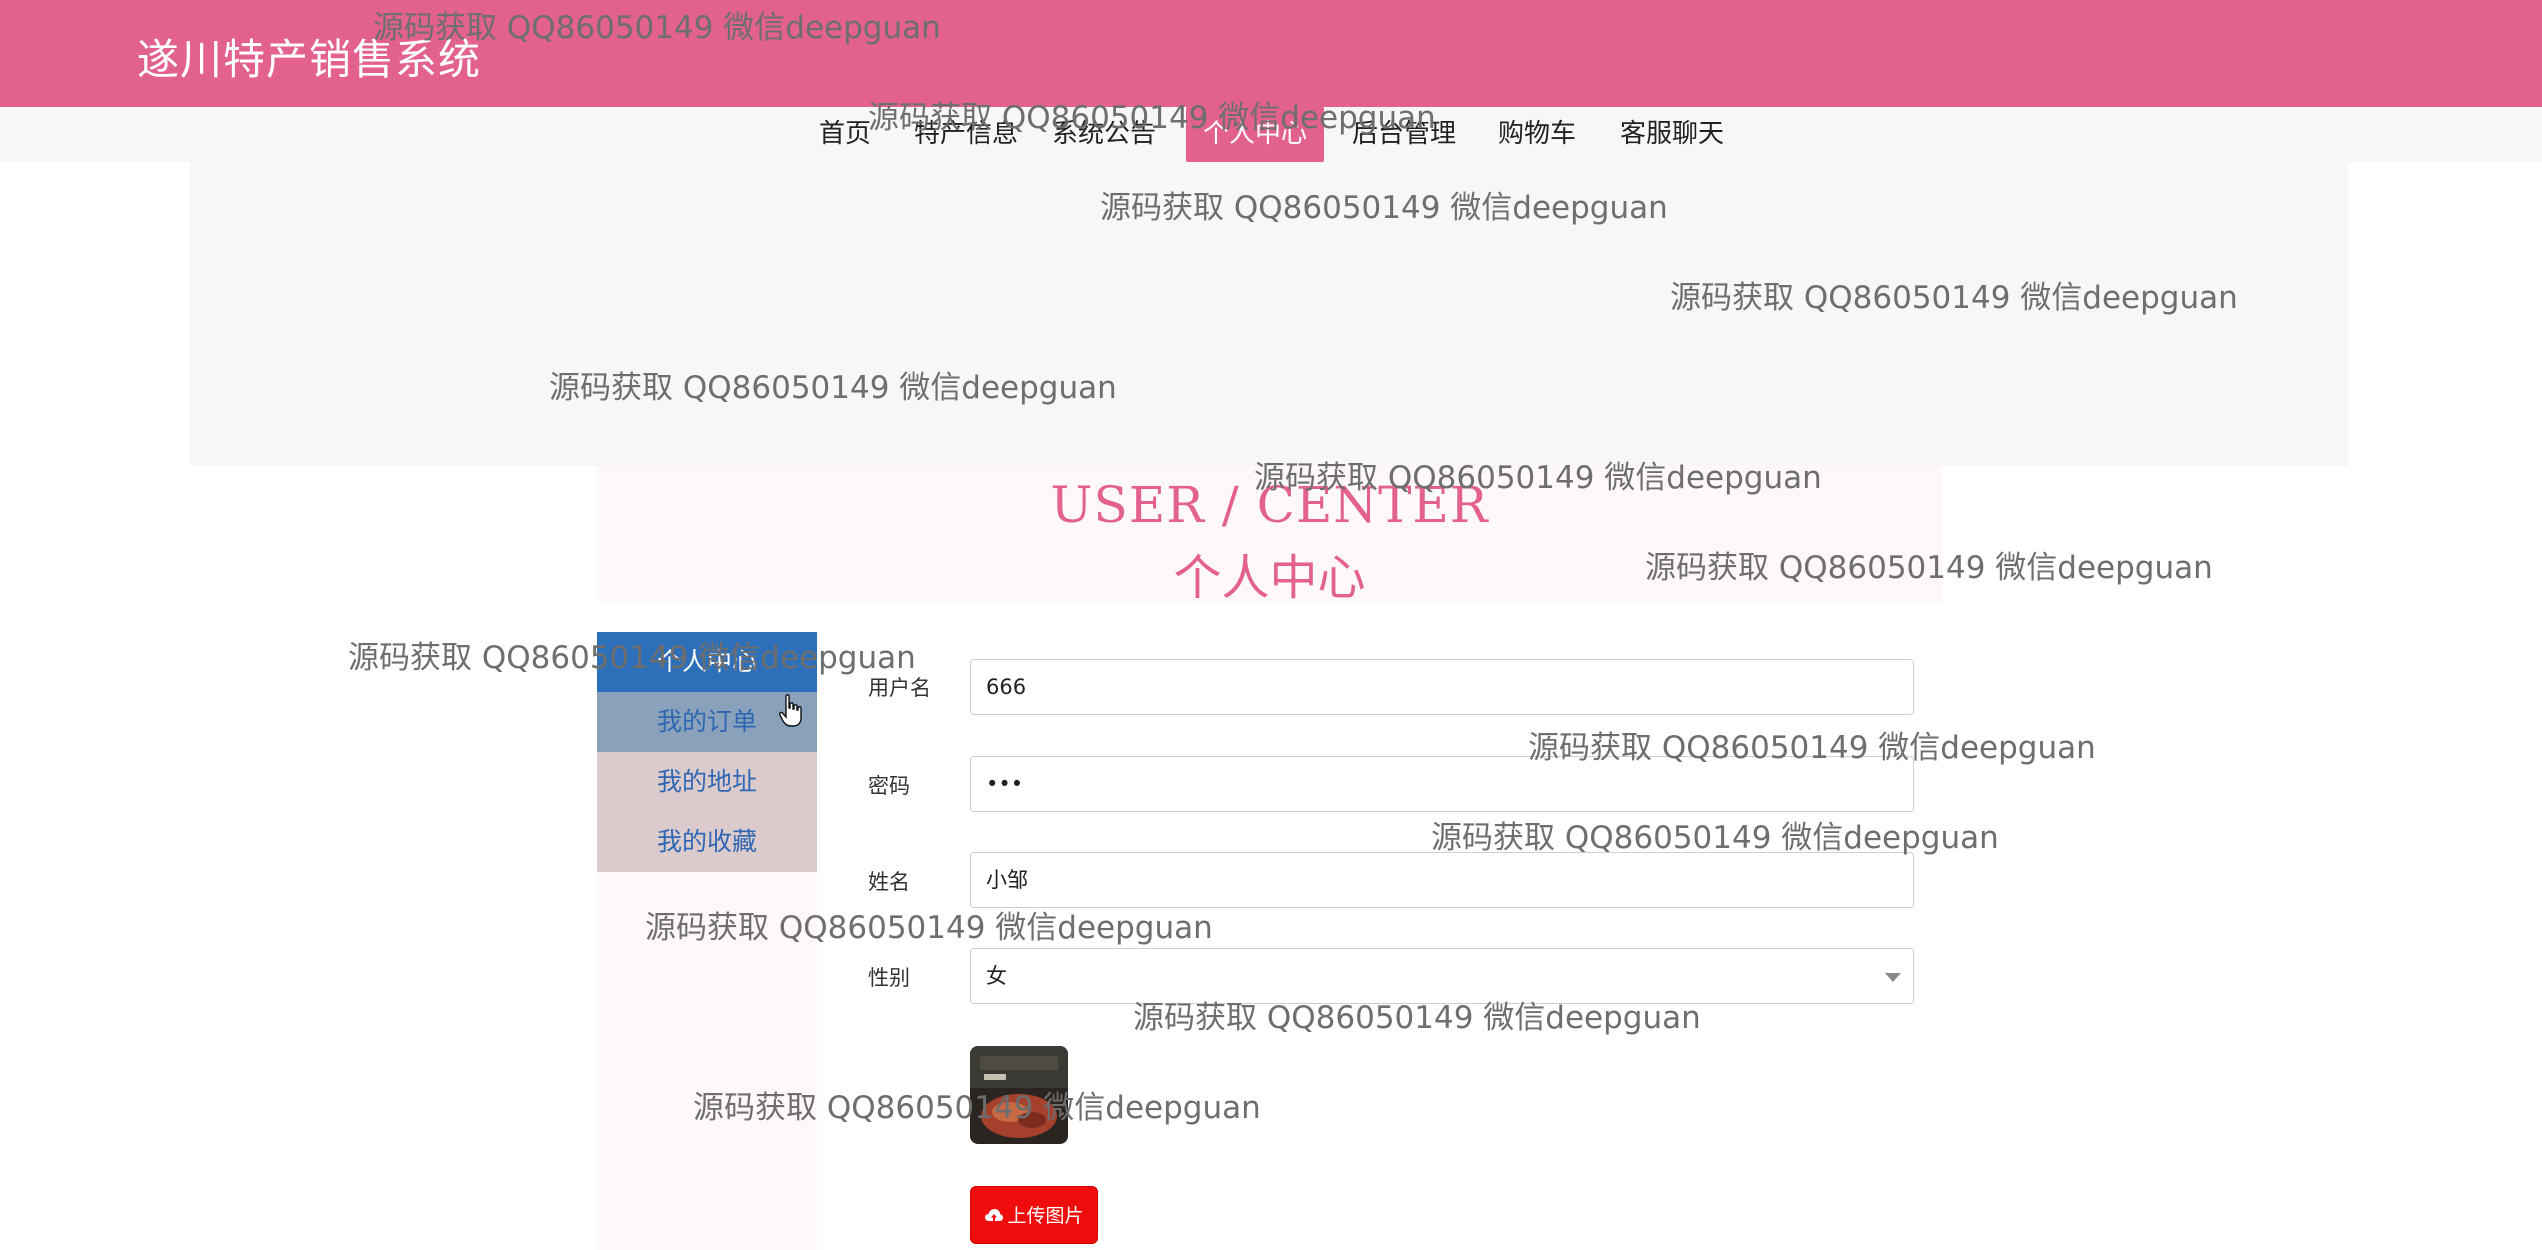  Describe the element at coordinates (707, 662) in the screenshot. I see `sidebar-item-user-center: 个人中心` at that location.